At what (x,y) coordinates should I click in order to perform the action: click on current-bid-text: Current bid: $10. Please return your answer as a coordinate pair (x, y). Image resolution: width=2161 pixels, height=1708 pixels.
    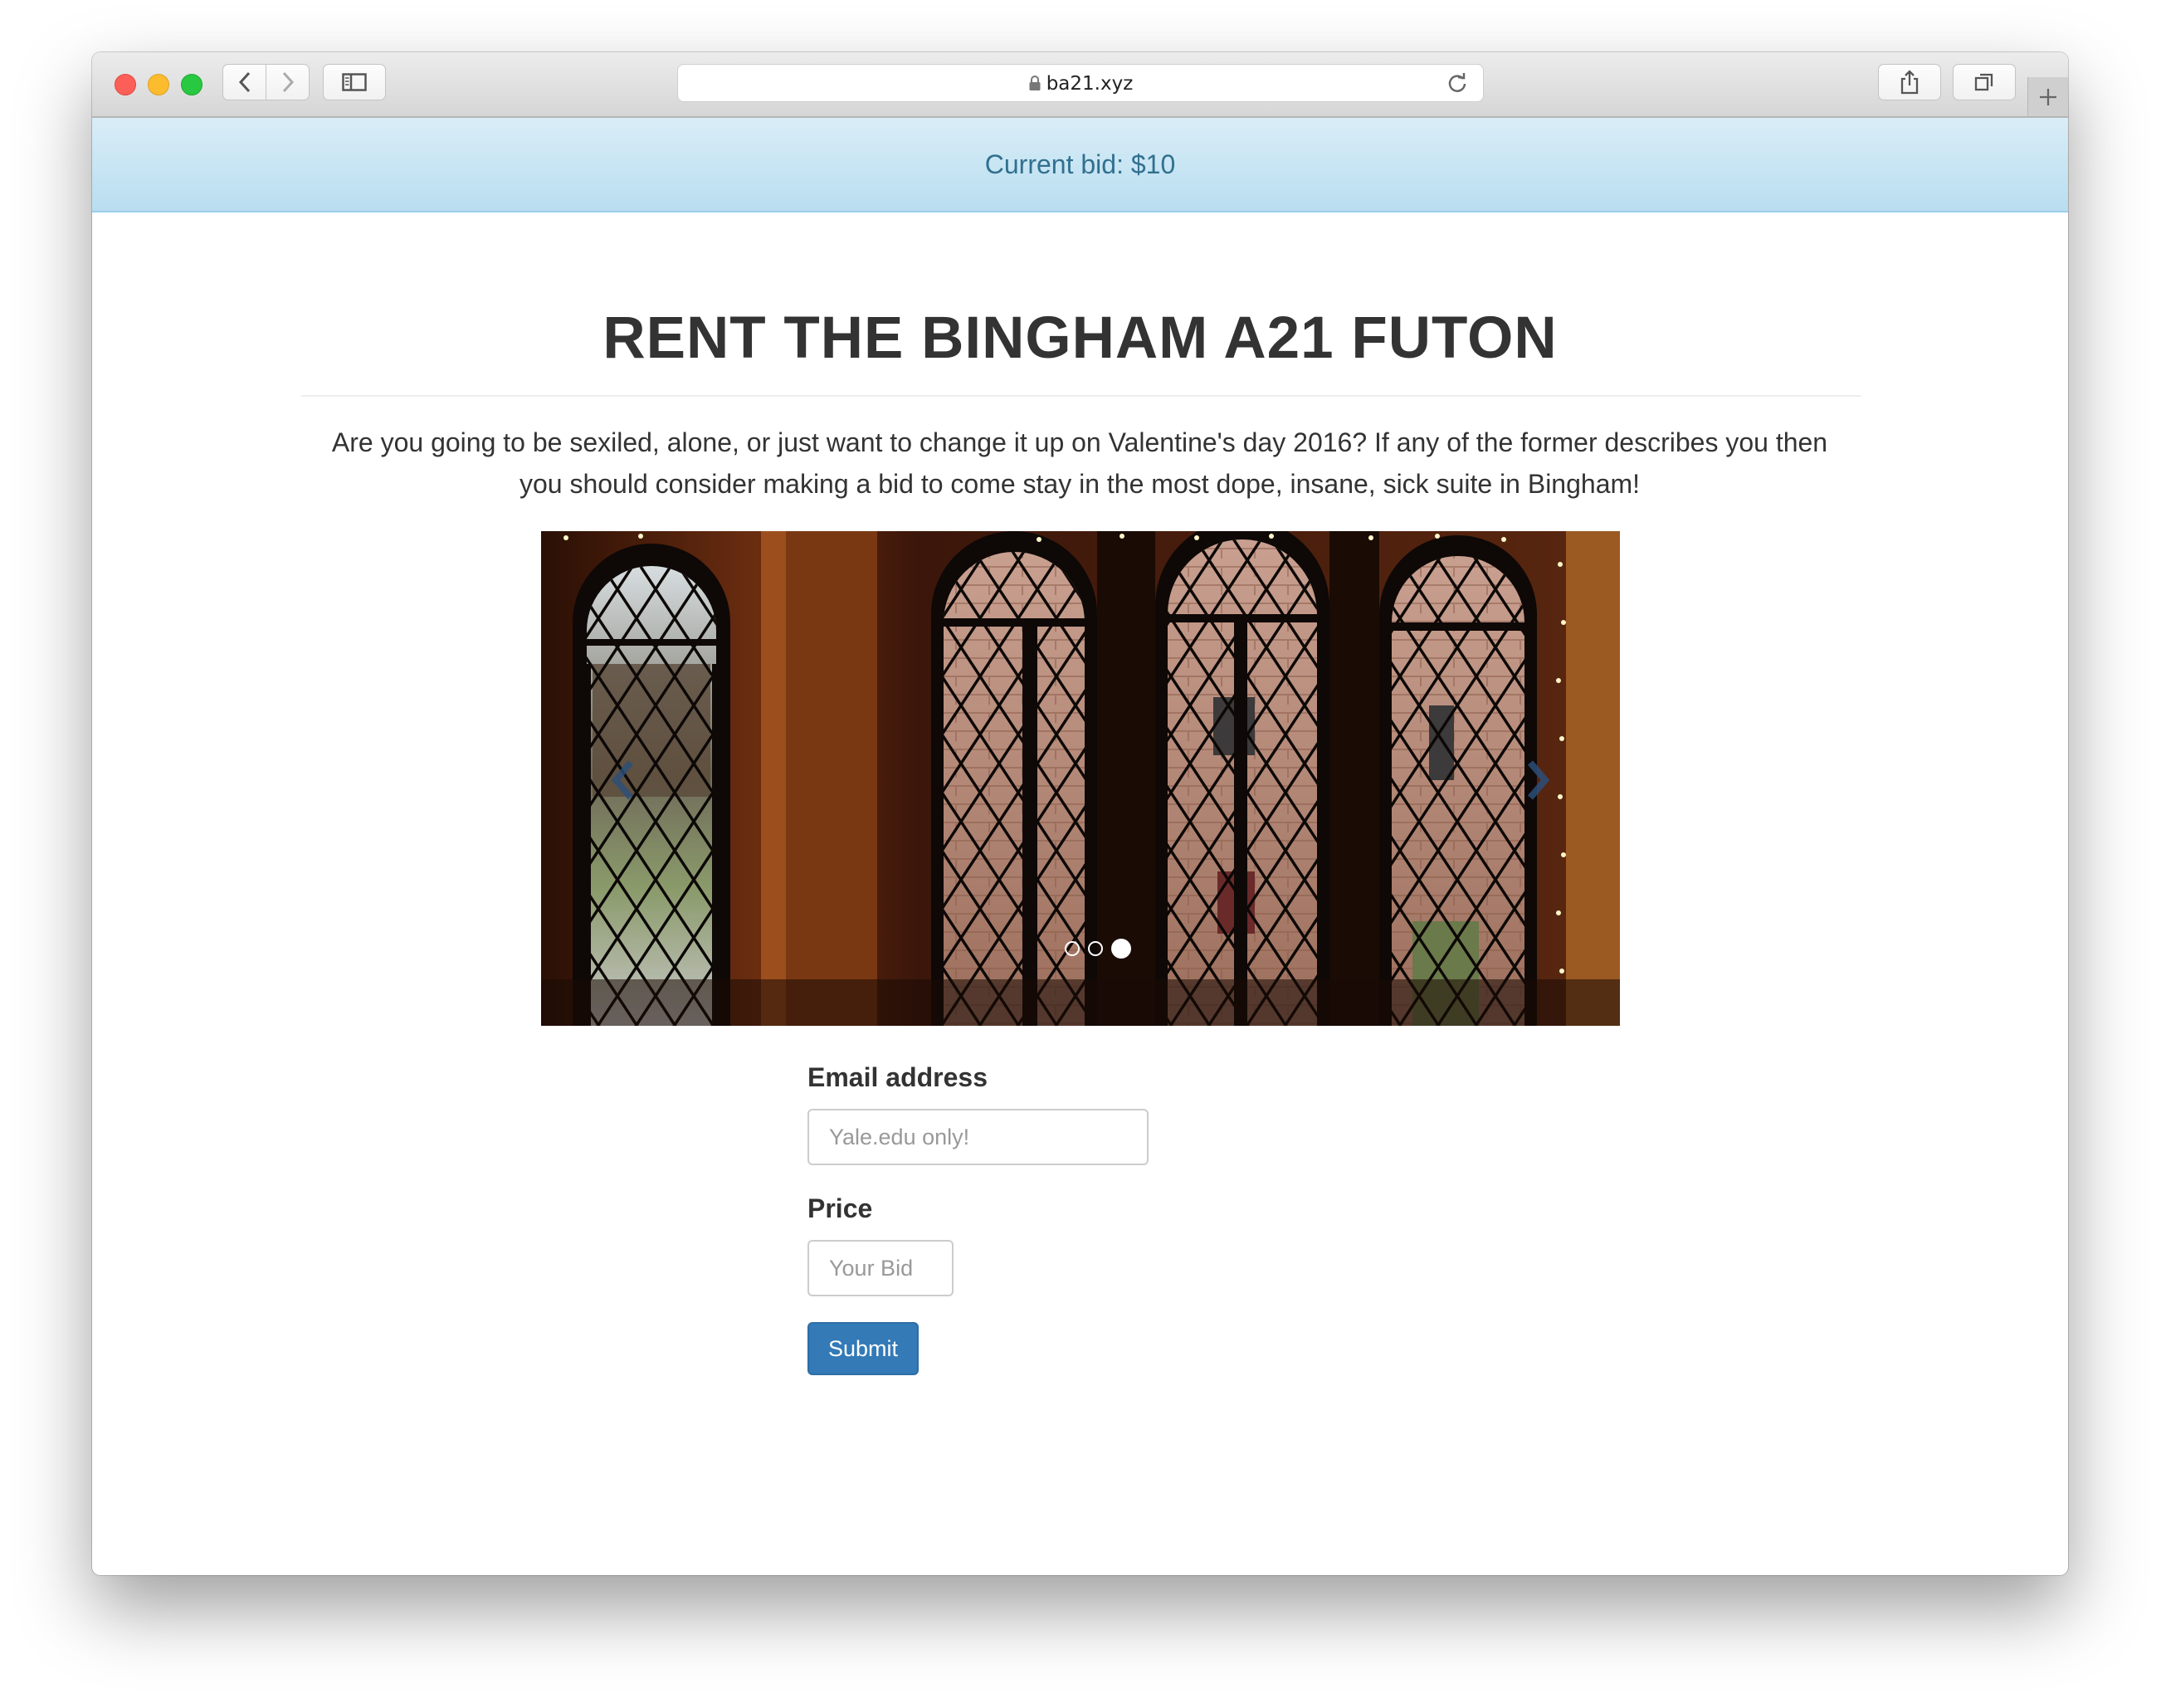
    Looking at the image, I should click on (1080, 164).